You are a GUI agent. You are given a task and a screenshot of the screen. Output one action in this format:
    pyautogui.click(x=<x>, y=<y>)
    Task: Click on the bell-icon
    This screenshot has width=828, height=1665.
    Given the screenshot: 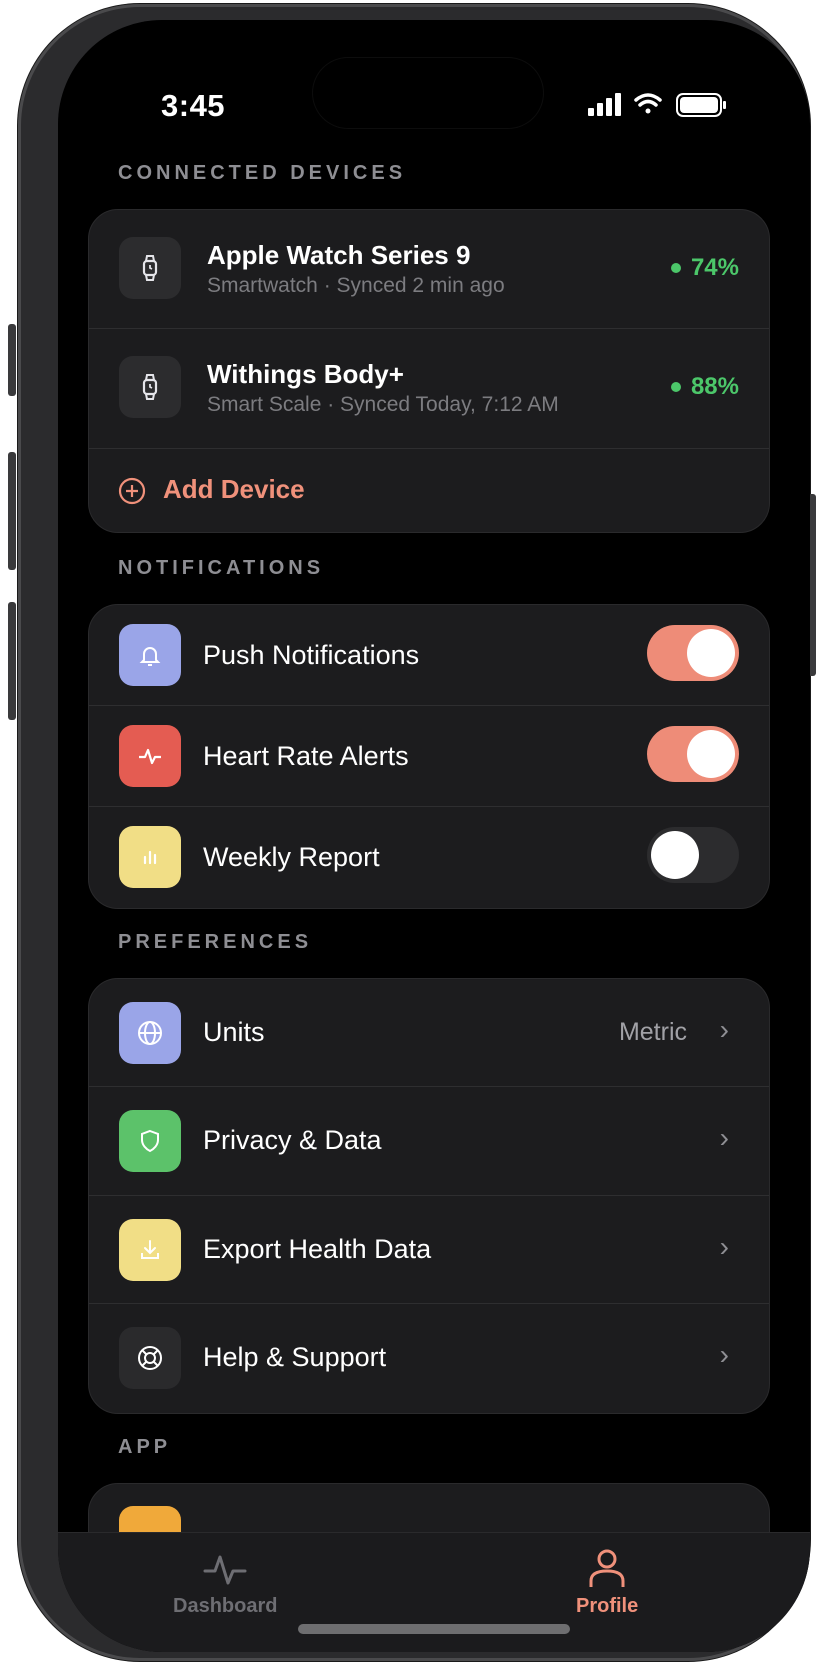 What is the action you would take?
    pyautogui.click(x=150, y=655)
    